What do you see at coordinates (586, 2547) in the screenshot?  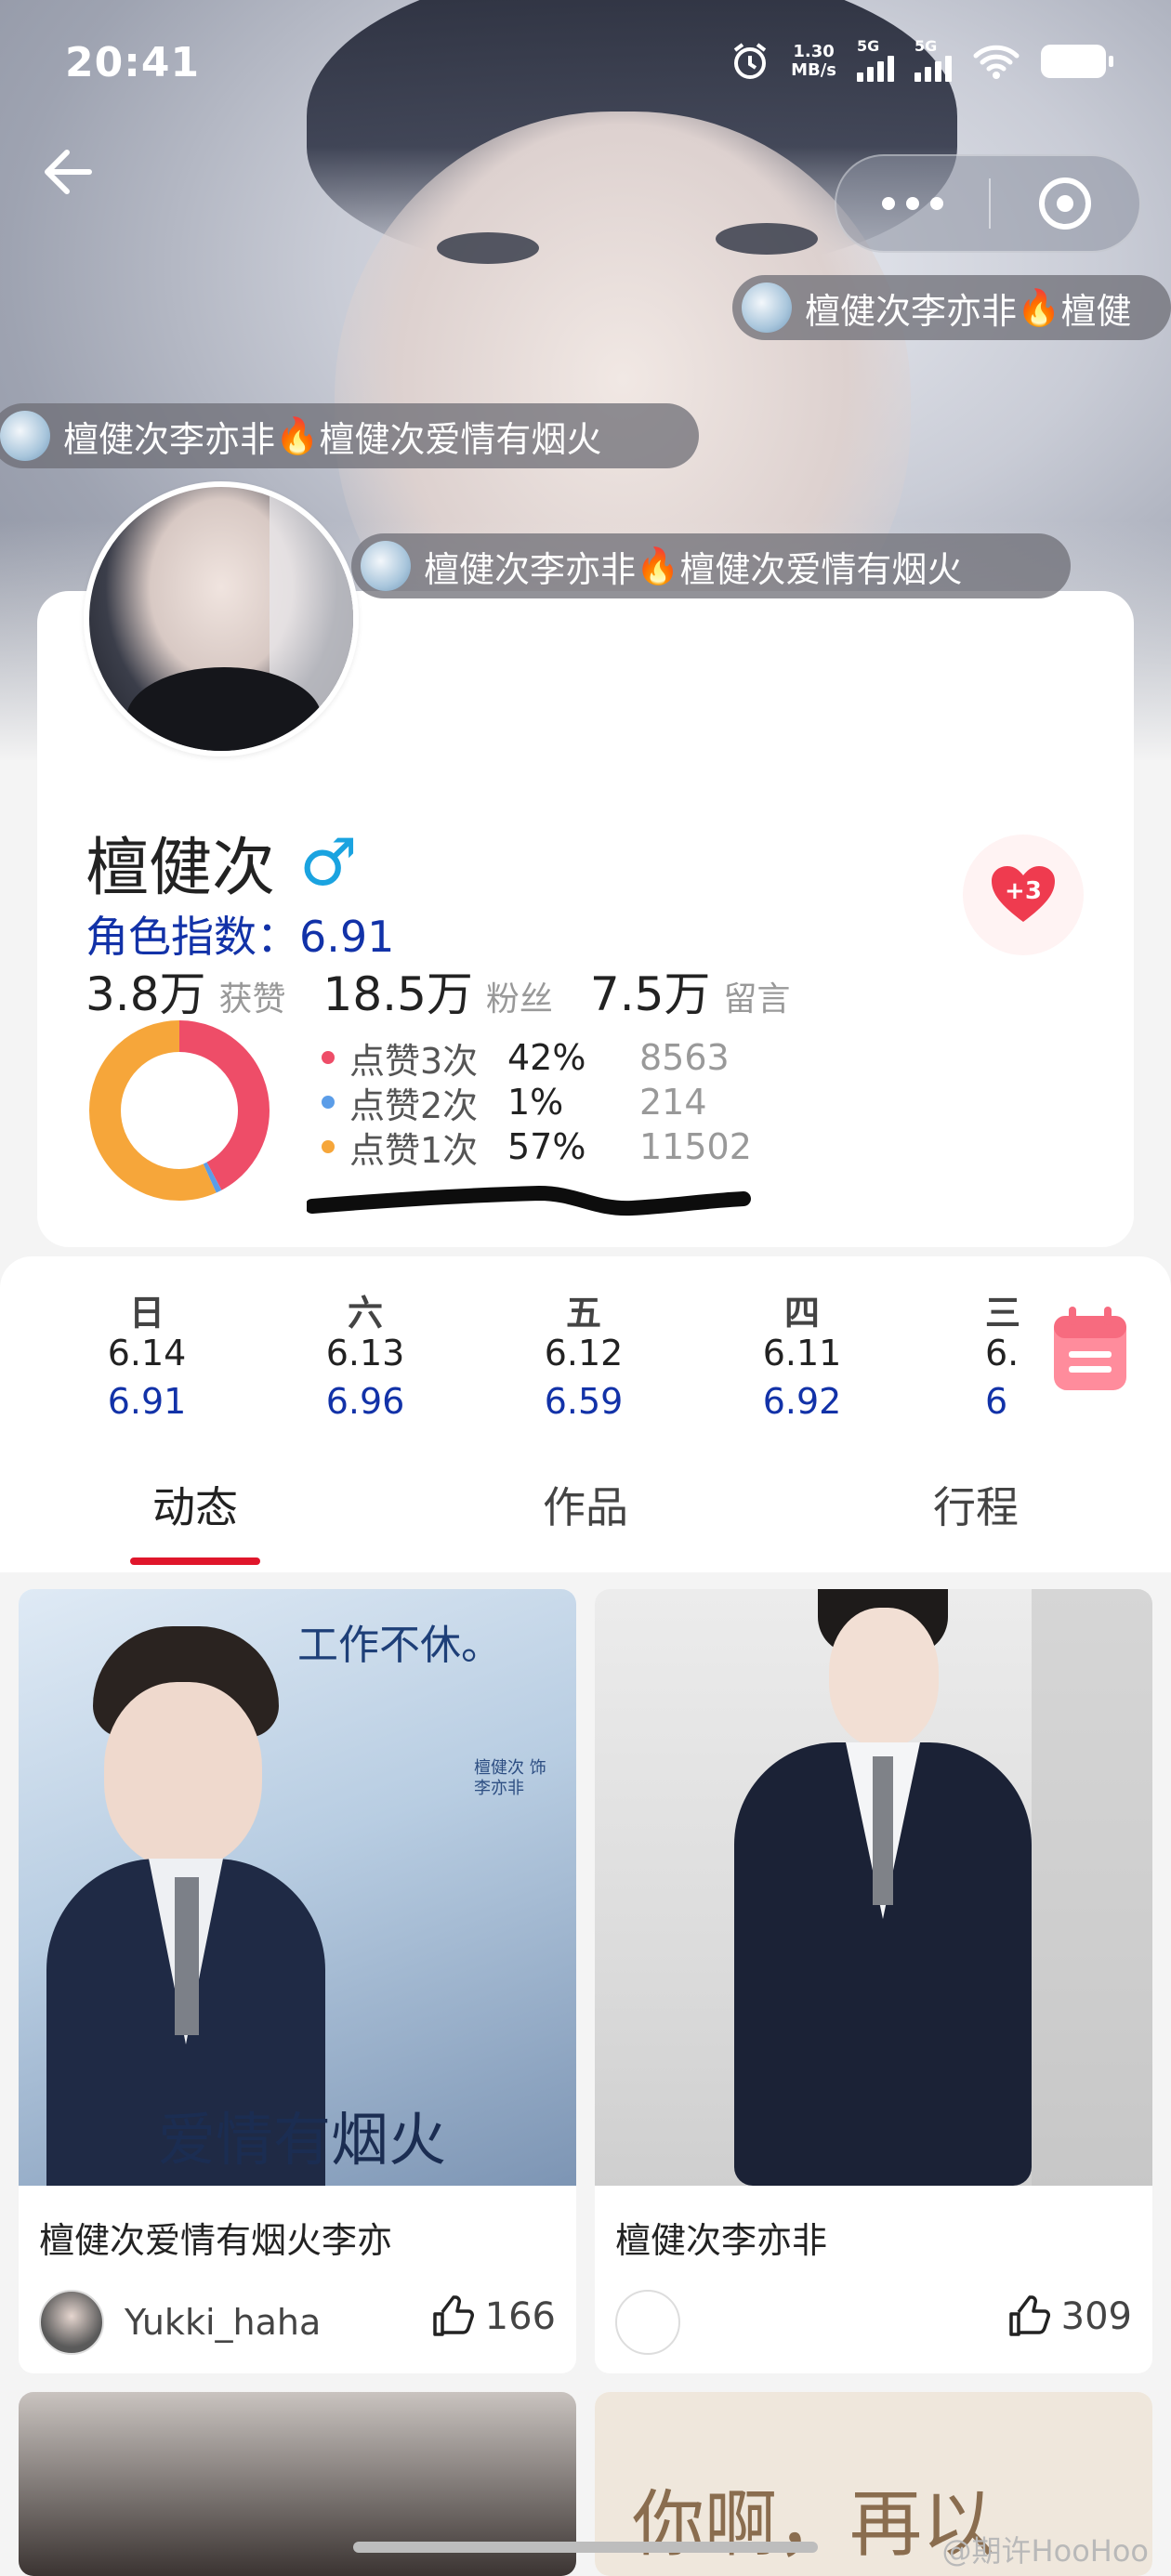 I see `home-indicator` at bounding box center [586, 2547].